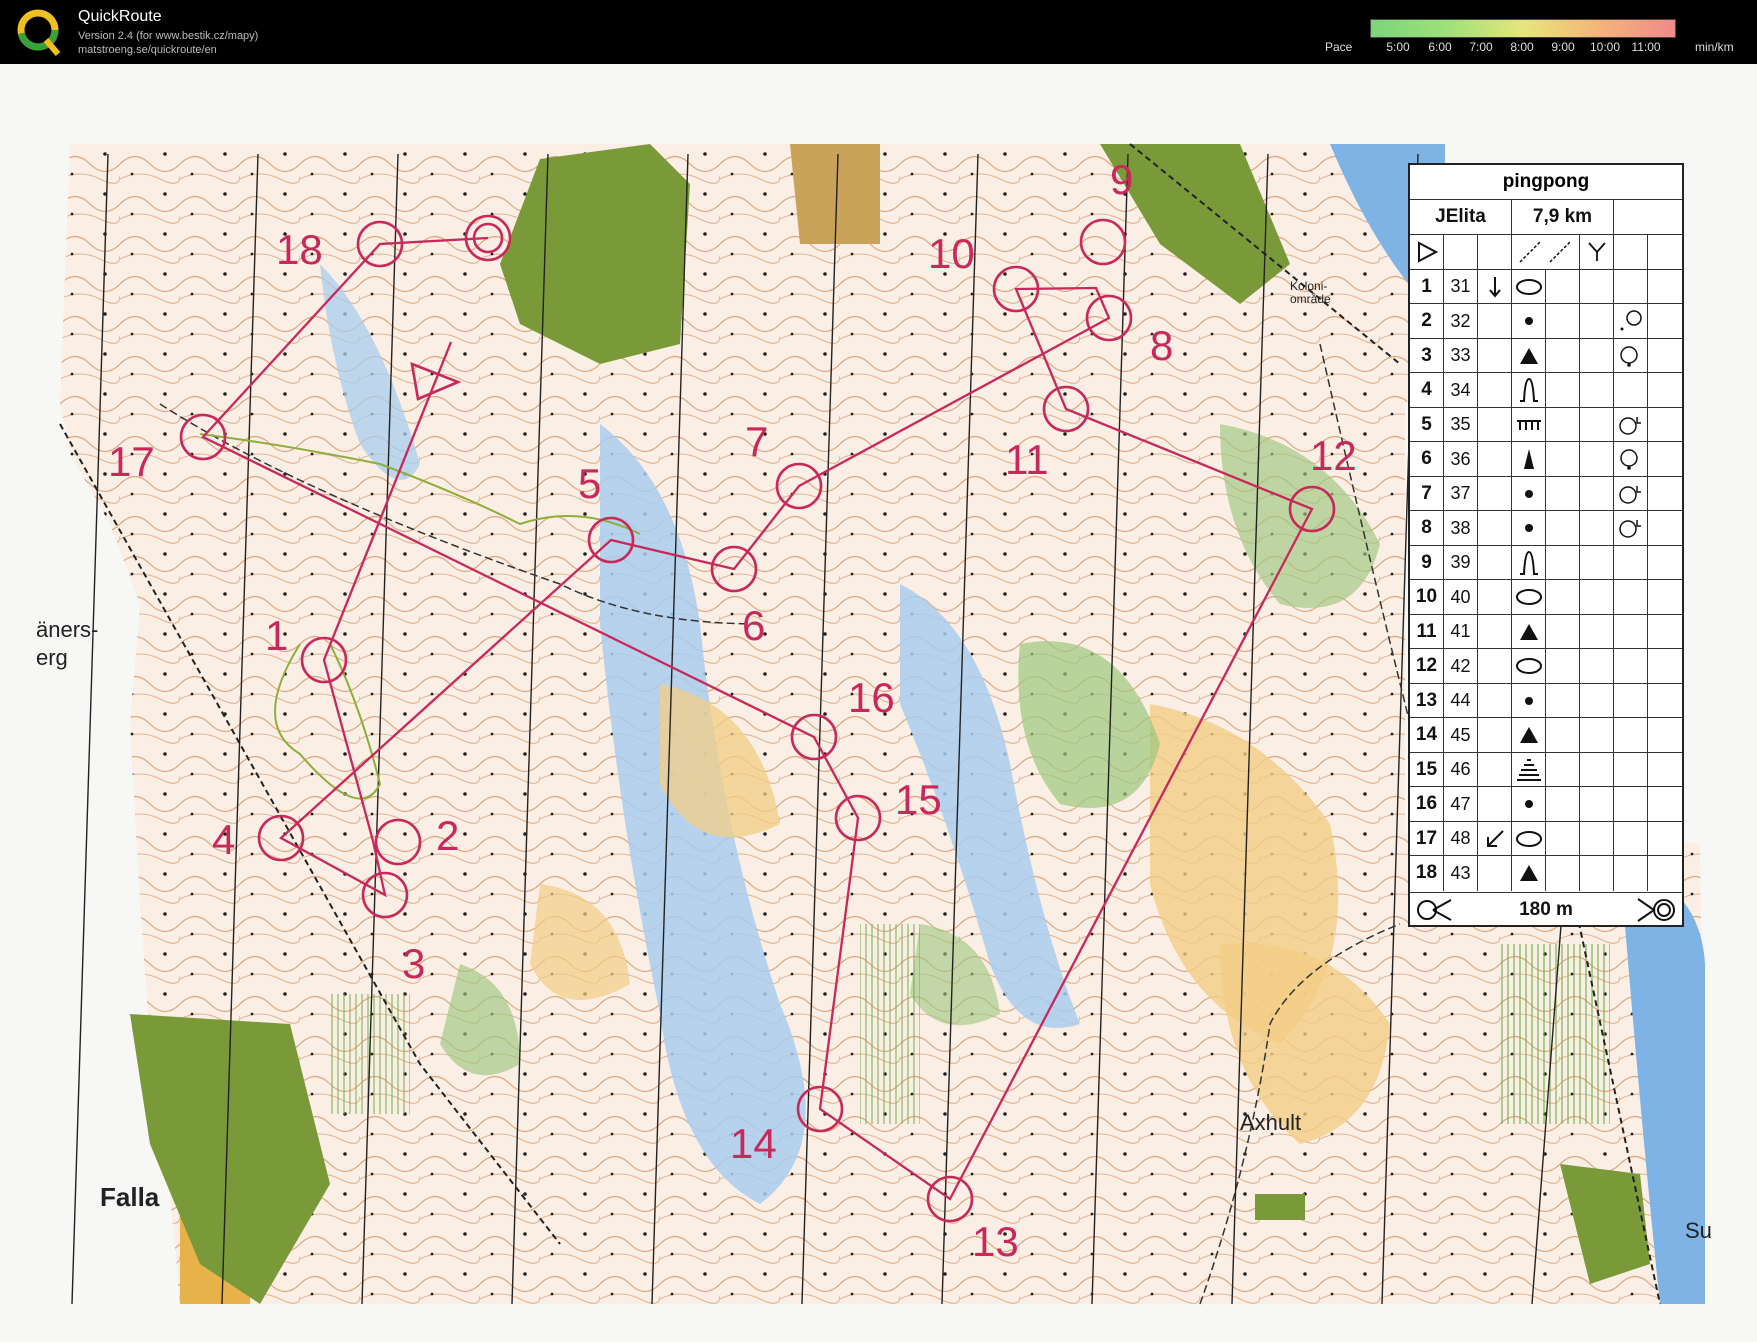  I want to click on control-number: 12, so click(1333, 455).